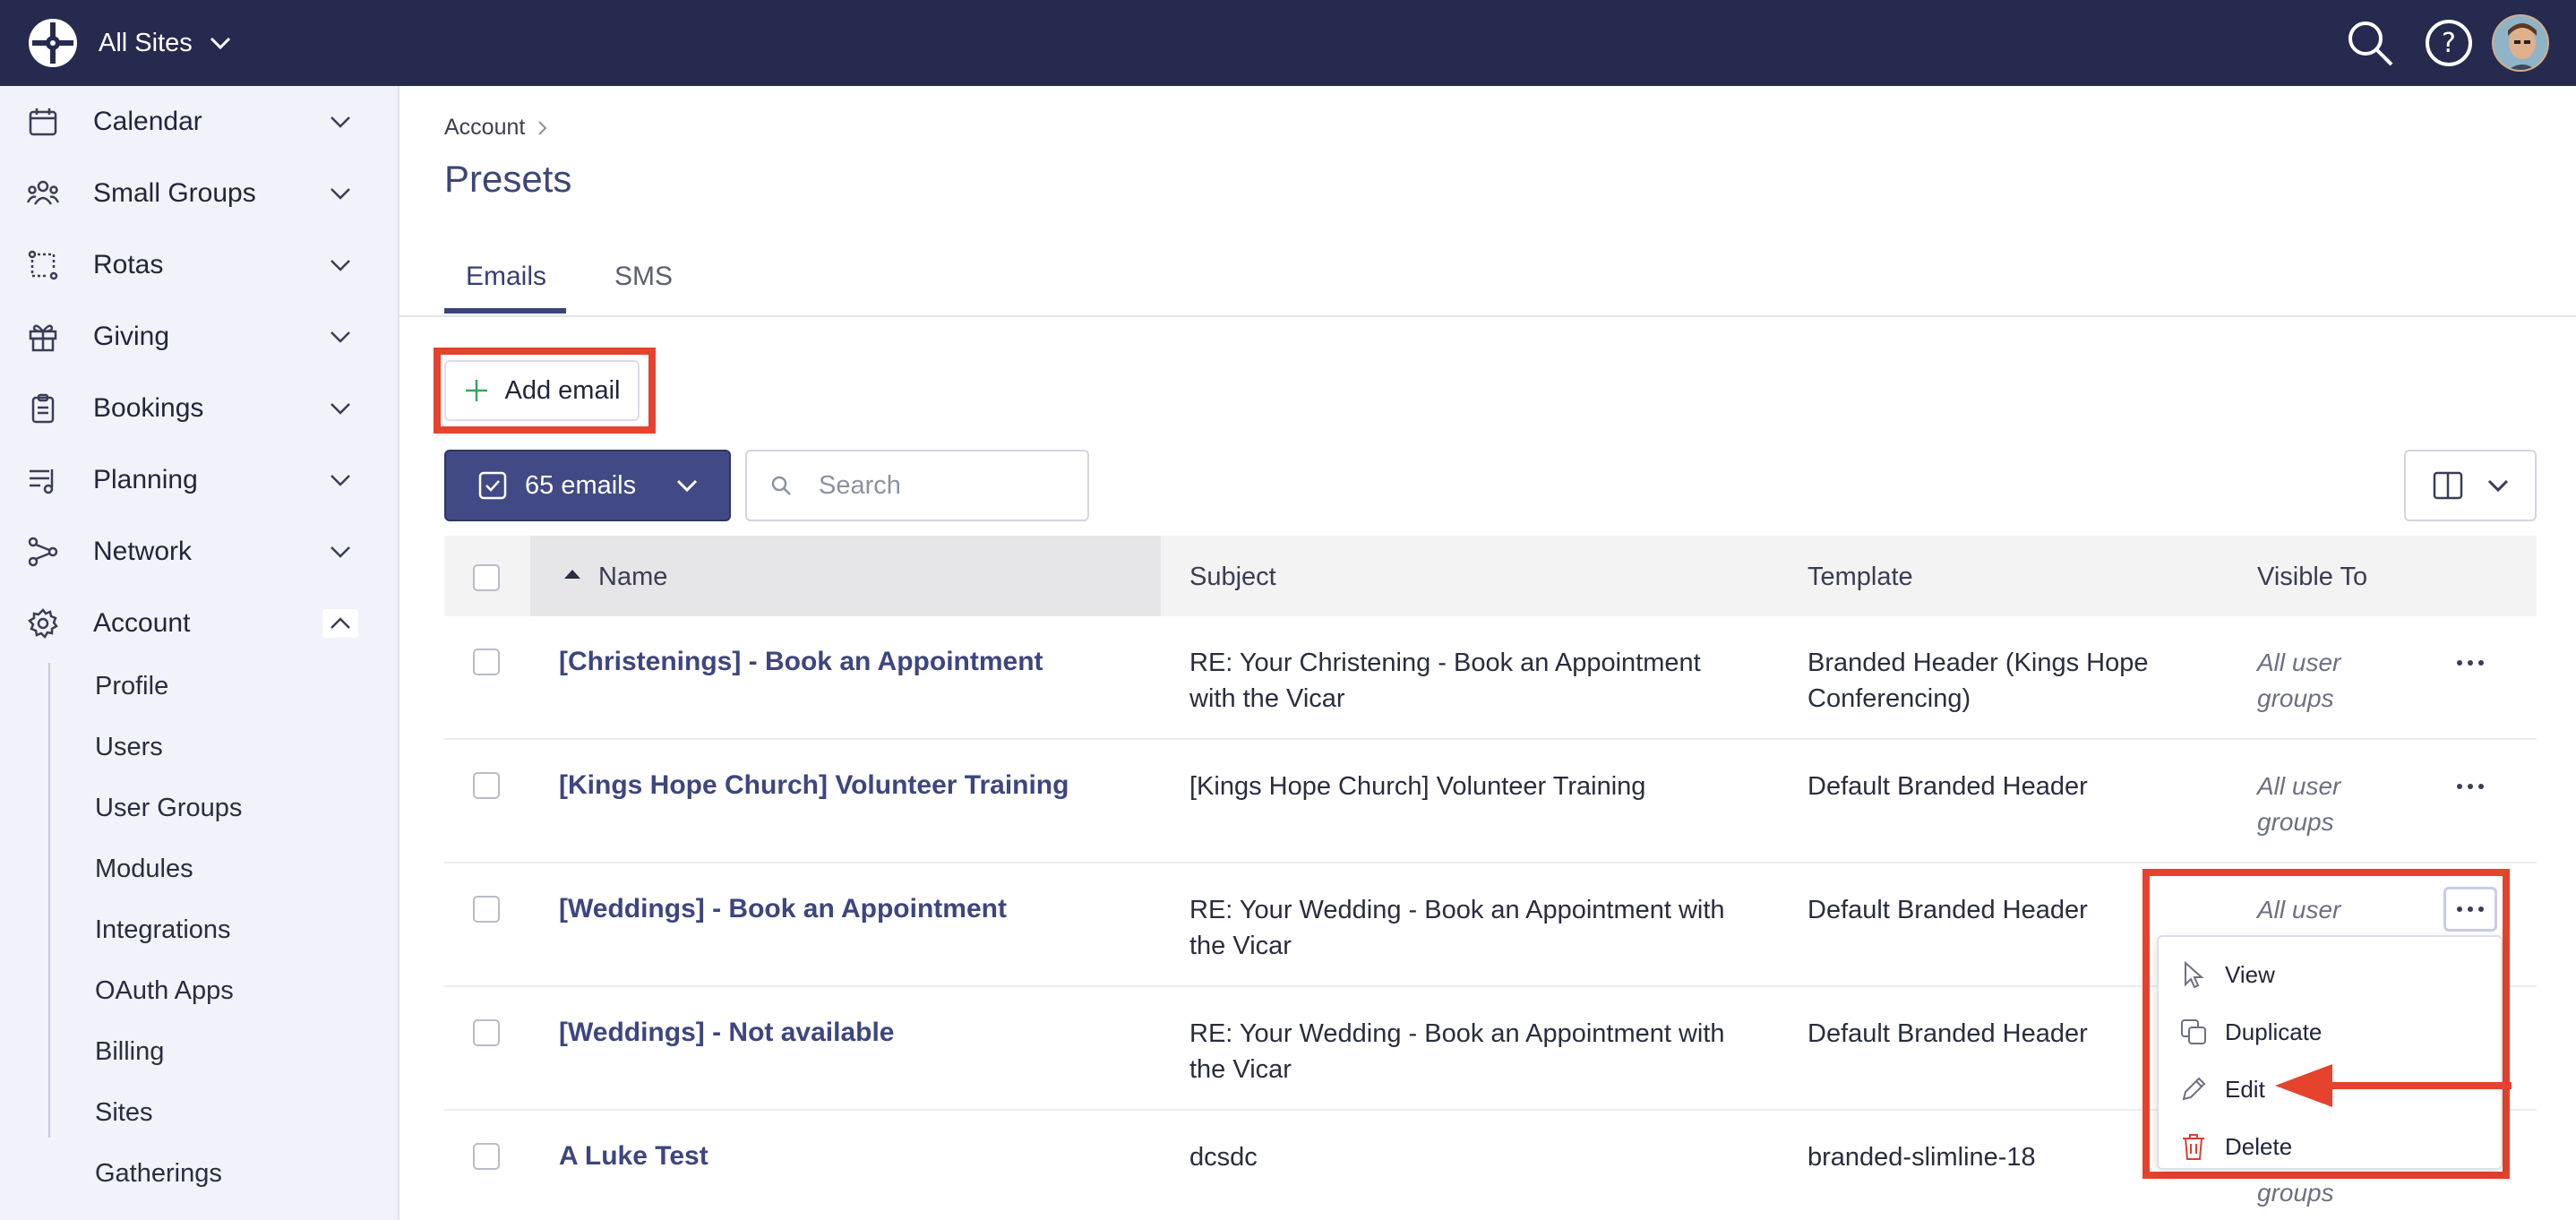 This screenshot has width=2576, height=1220. I want to click on menu-item-delete: Delete, so click(2330, 1146).